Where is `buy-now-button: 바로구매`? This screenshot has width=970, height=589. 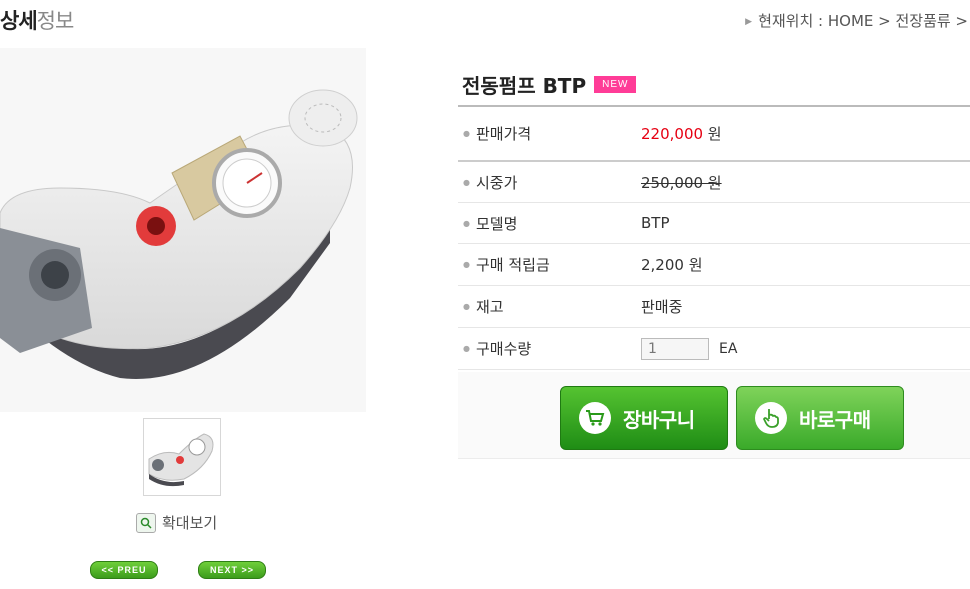 buy-now-button: 바로구매 is located at coordinates (820, 418).